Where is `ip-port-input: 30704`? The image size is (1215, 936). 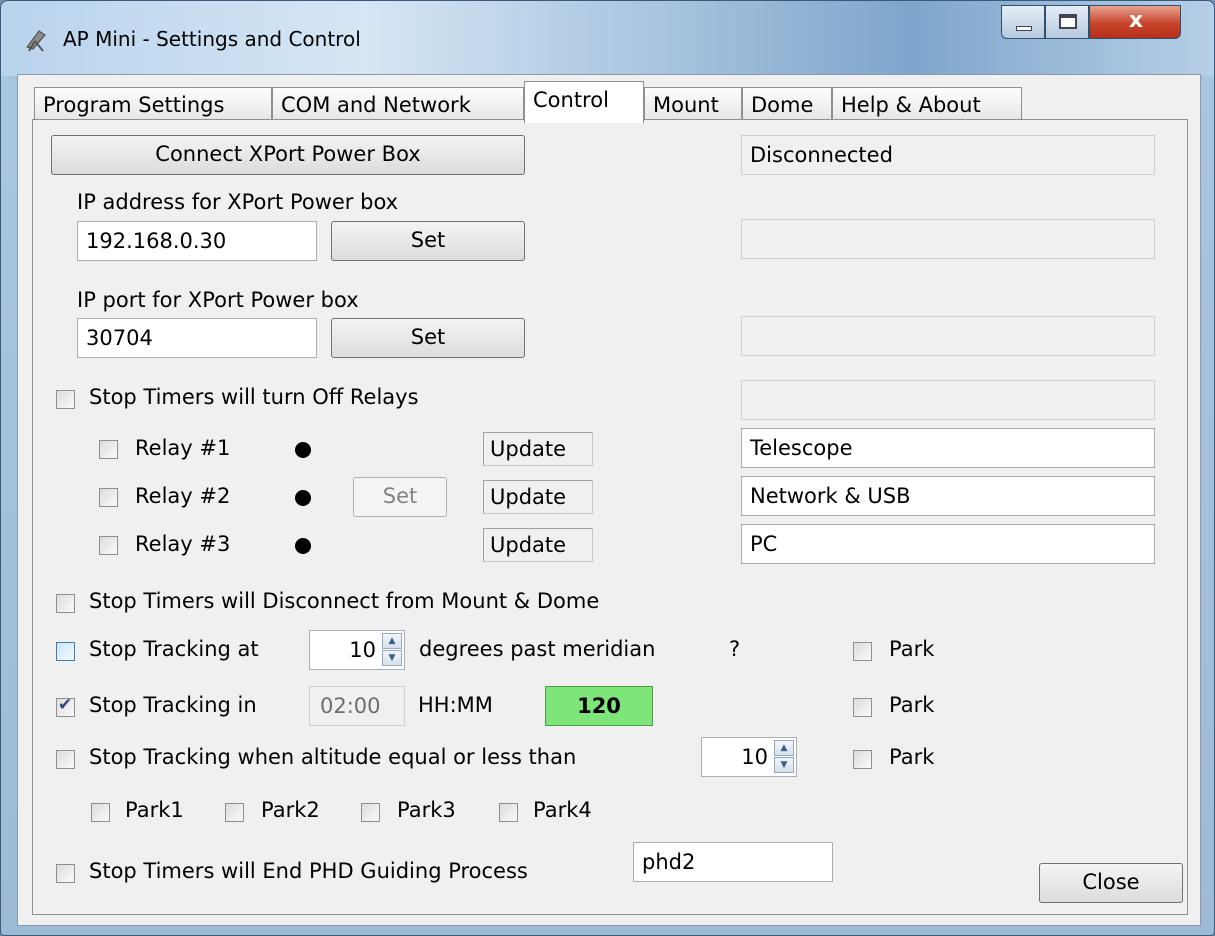
ip-port-input: 30704 is located at coordinates (197, 338).